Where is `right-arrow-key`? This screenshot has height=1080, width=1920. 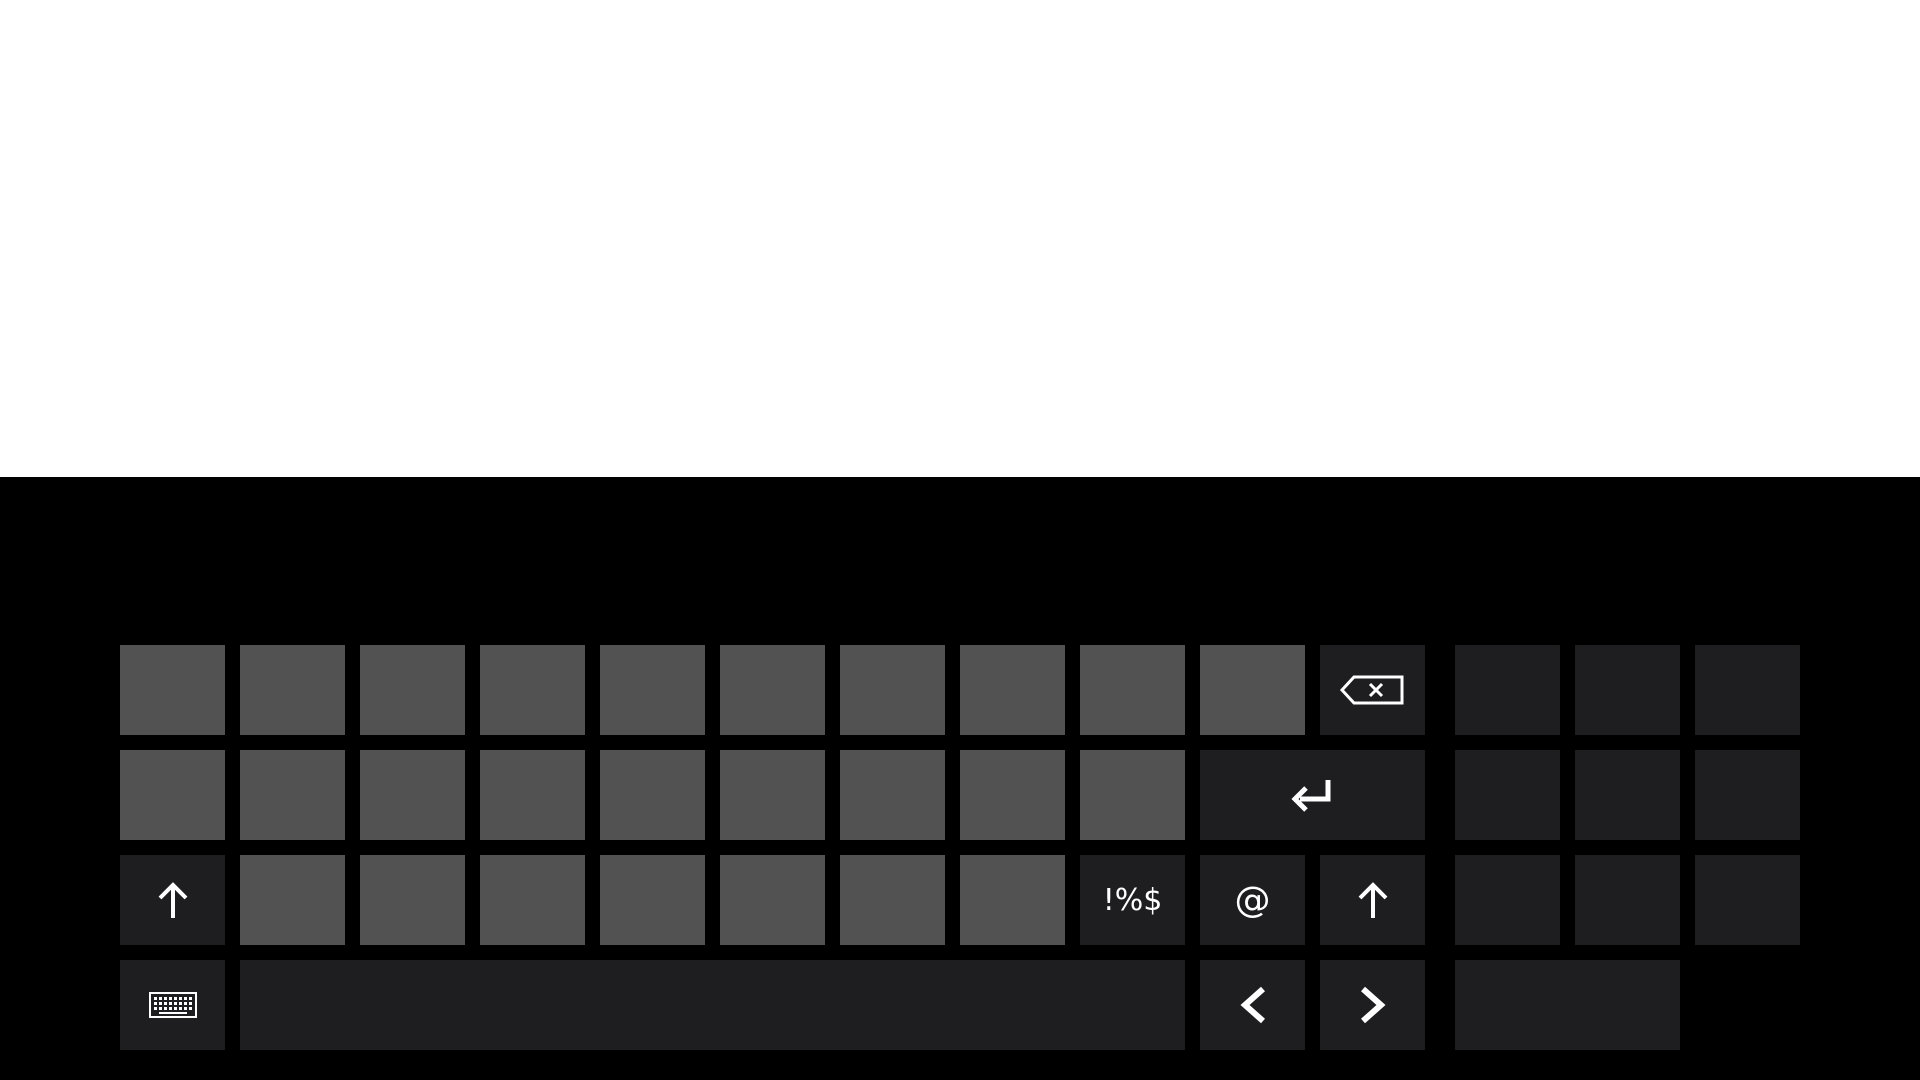 right-arrow-key is located at coordinates (1372, 1005).